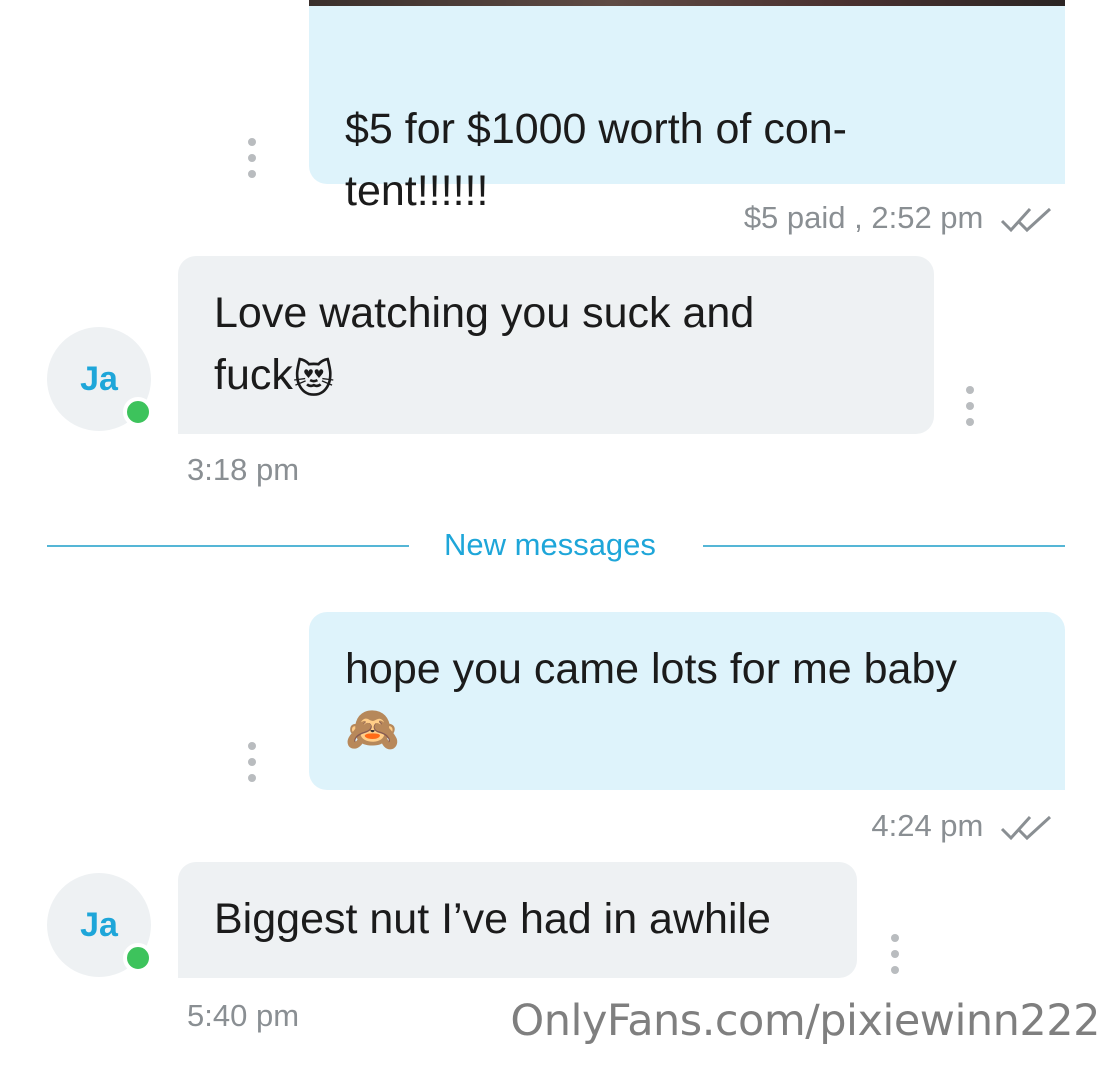 The width and height of the screenshot is (1112, 1080). What do you see at coordinates (372, 729) in the screenshot?
I see `see-no-evil-monkey-emoji: 🙈` at bounding box center [372, 729].